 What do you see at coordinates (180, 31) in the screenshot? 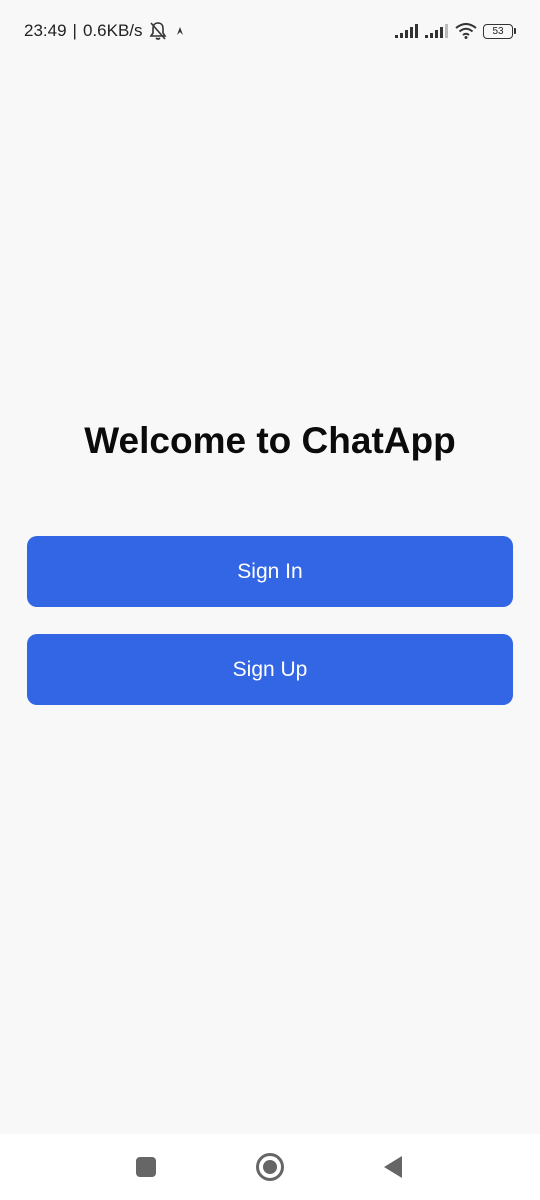
I see `arrow-icon` at bounding box center [180, 31].